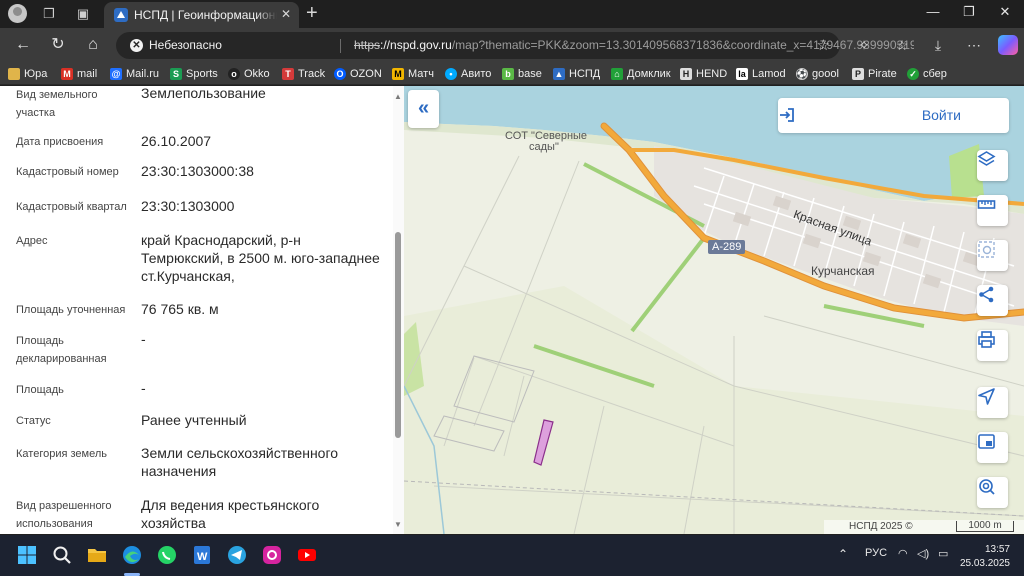 The width and height of the screenshot is (1024, 576). Describe the element at coordinates (1008, 45) in the screenshot. I see `copilot-icon` at that location.